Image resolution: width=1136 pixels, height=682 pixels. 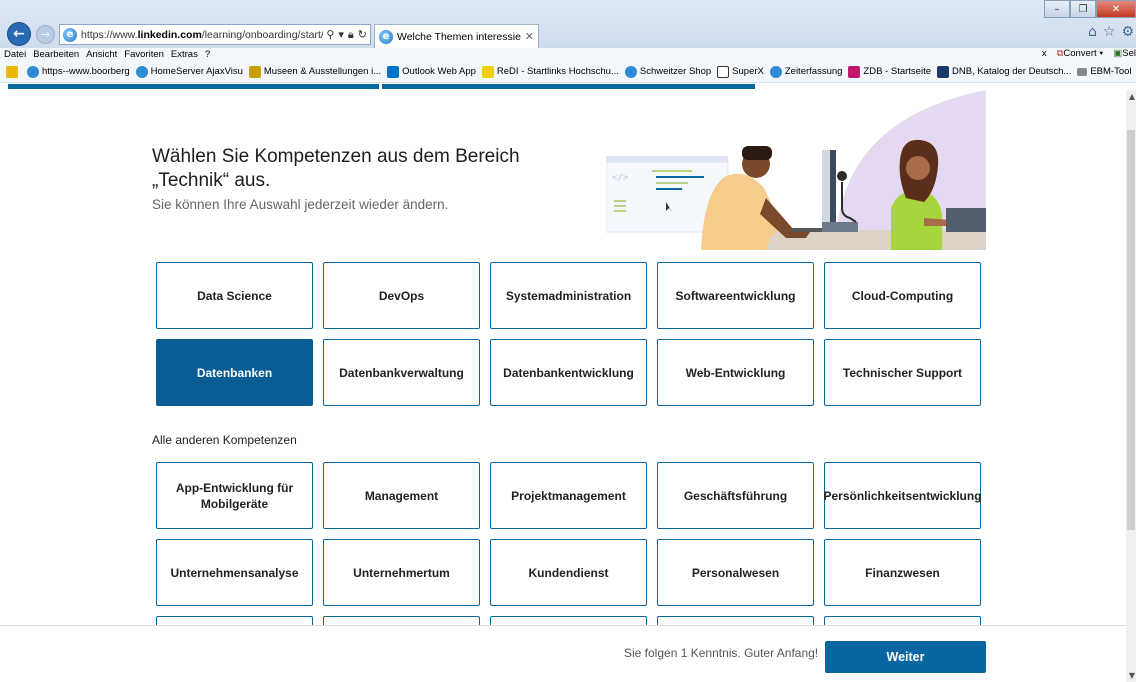 I want to click on skill-tile: Unternehmertum, so click(x=401, y=572).